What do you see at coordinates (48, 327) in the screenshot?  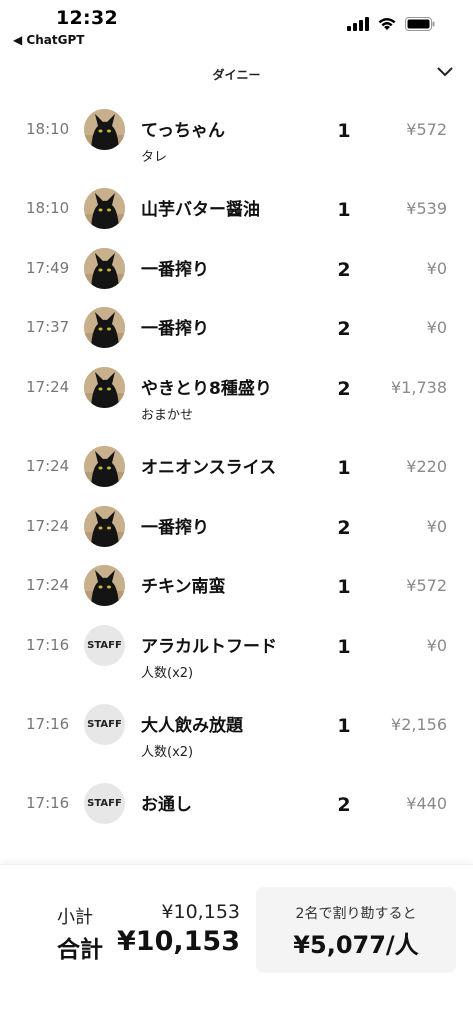 I see `order-time: 17:37` at bounding box center [48, 327].